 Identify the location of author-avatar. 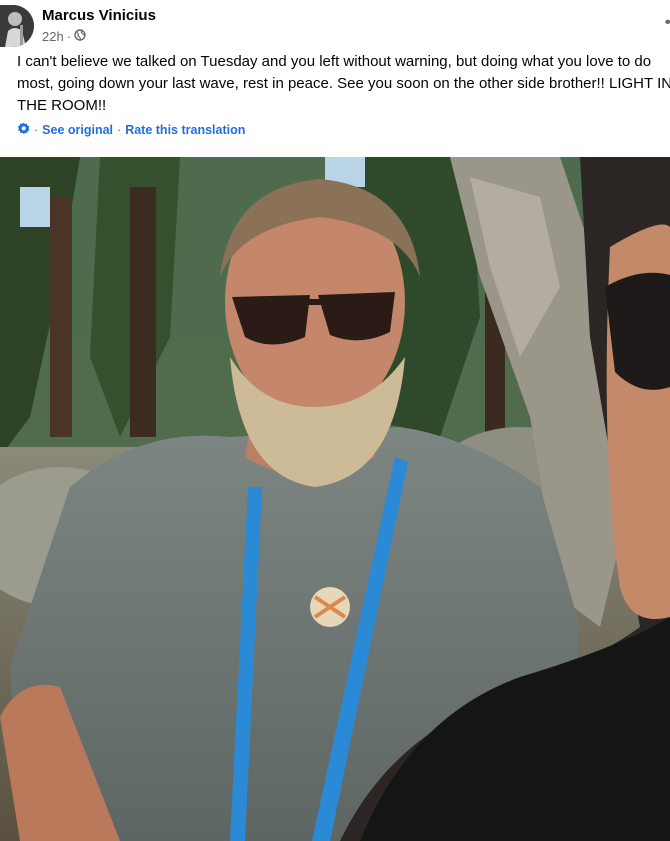
(17, 26).